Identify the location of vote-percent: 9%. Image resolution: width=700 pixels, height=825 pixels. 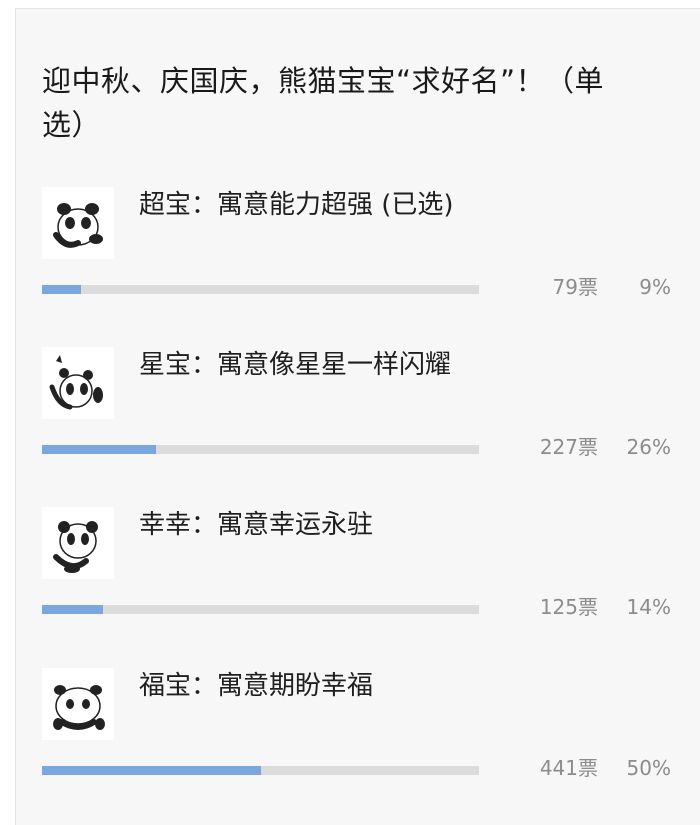
(655, 287).